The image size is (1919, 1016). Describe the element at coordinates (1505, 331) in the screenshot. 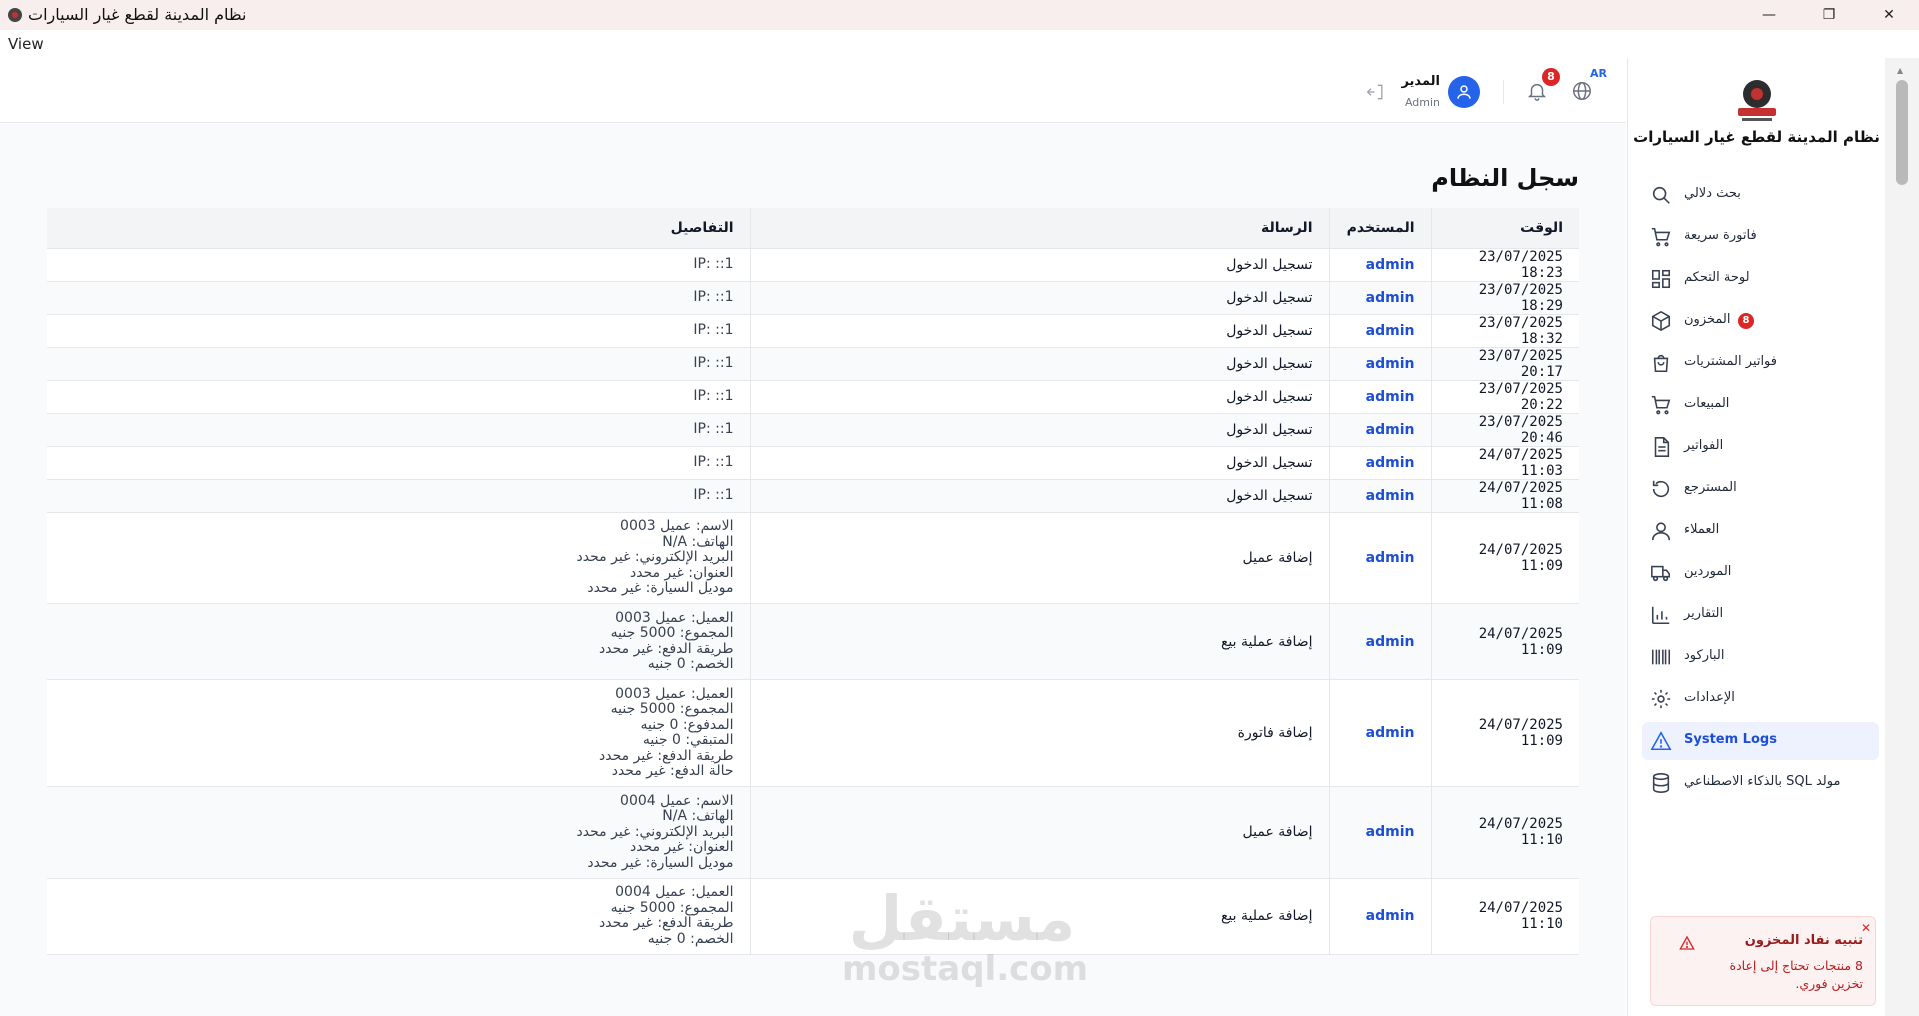

I see `log-time: 23/07/2025 18:32` at that location.